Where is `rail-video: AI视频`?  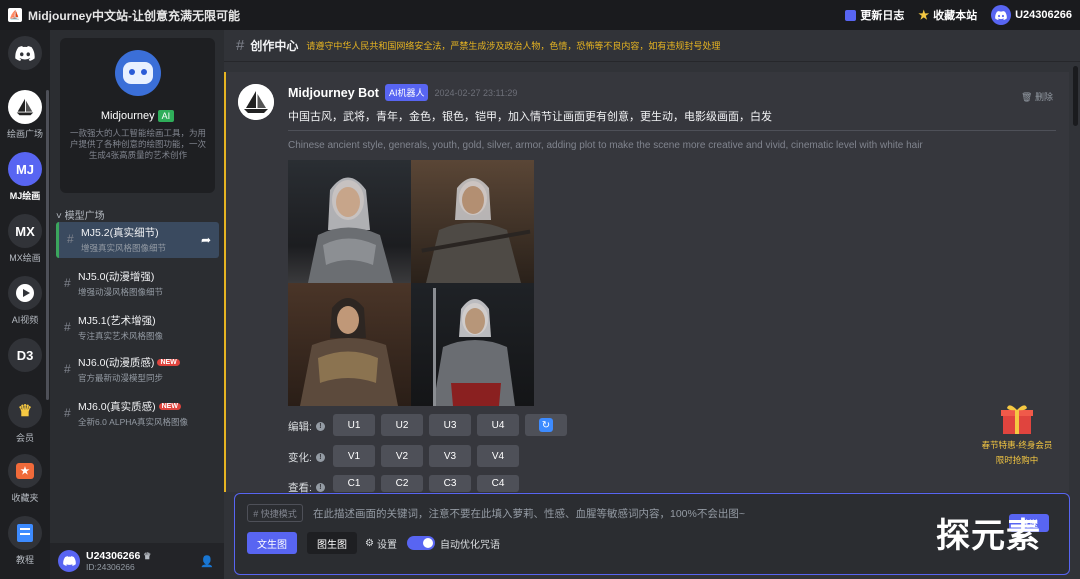 rail-video: AI视频 is located at coordinates (25, 301).